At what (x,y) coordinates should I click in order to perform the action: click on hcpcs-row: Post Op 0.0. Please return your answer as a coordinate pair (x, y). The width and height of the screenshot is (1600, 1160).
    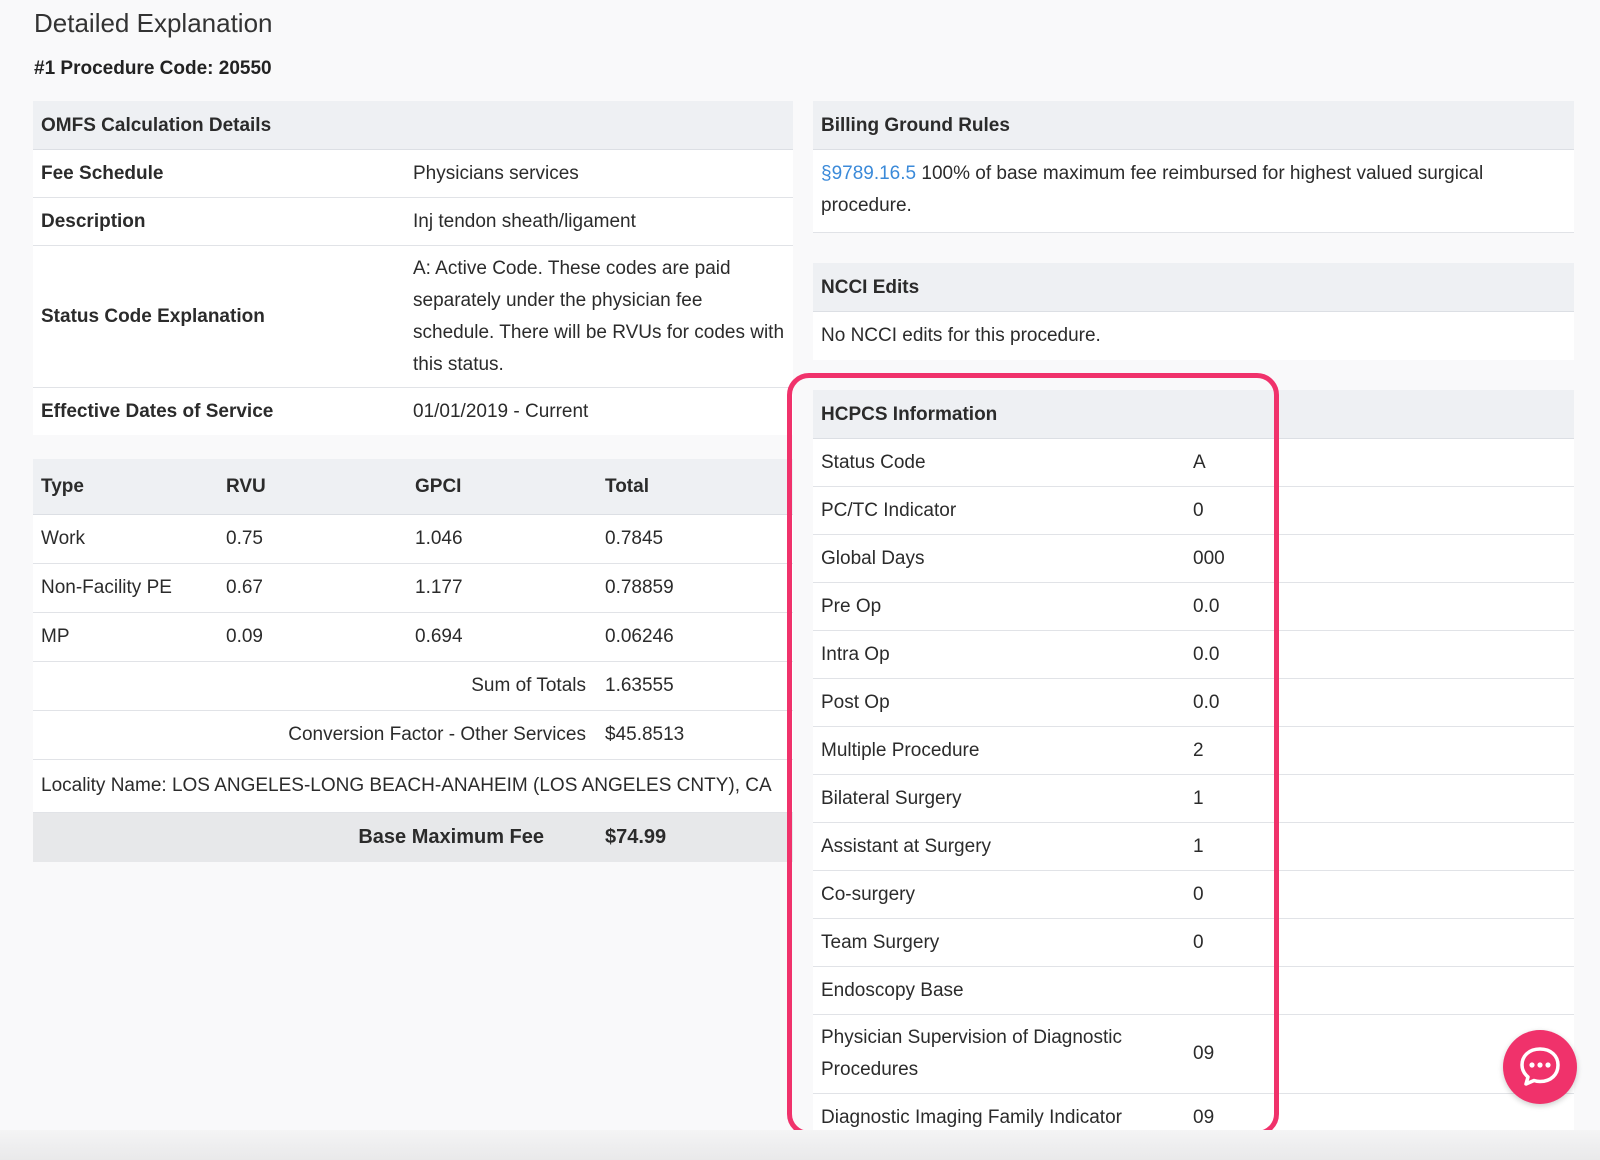
    Looking at the image, I should click on (1193, 703).